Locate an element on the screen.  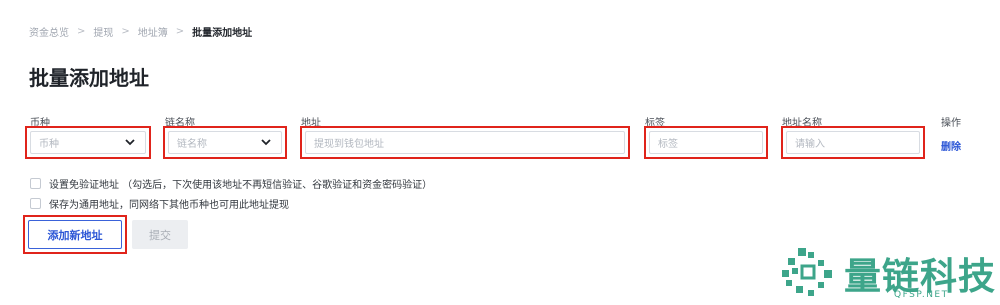
coin-select: 币种 is located at coordinates (88, 142).